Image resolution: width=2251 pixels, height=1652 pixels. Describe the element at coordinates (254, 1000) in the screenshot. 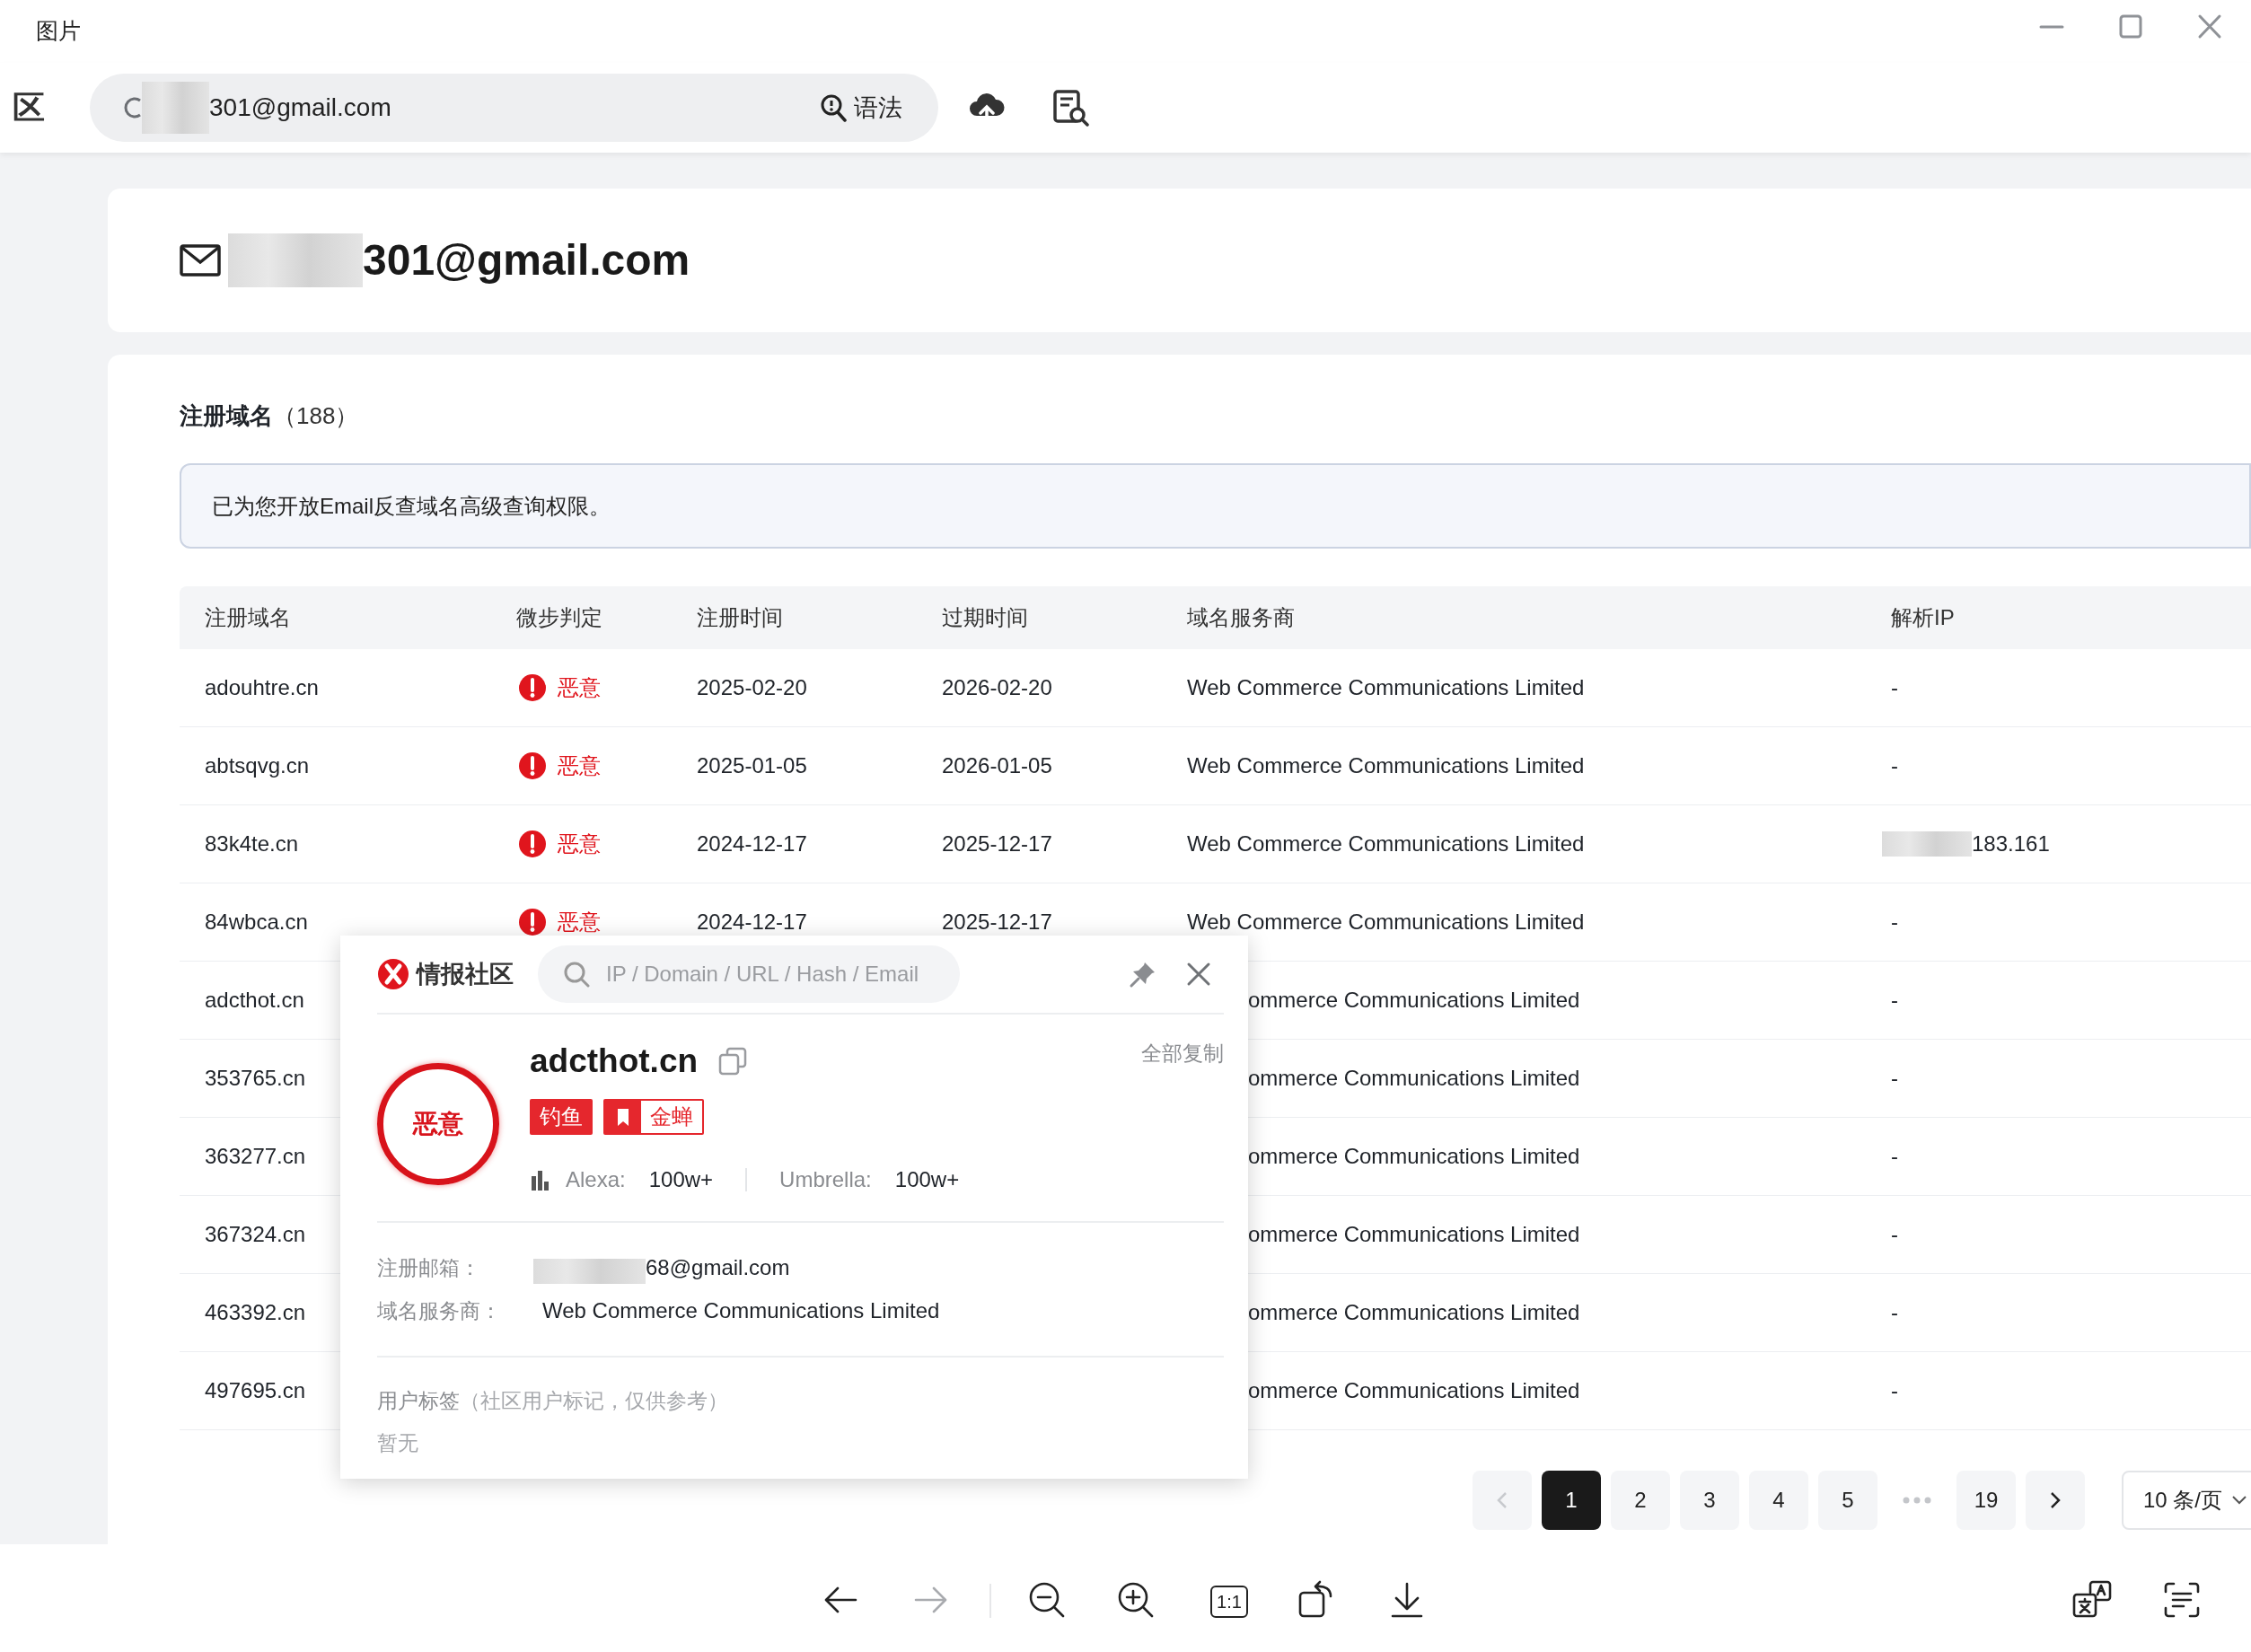

I see `table-cell: adcthot.cn` at that location.